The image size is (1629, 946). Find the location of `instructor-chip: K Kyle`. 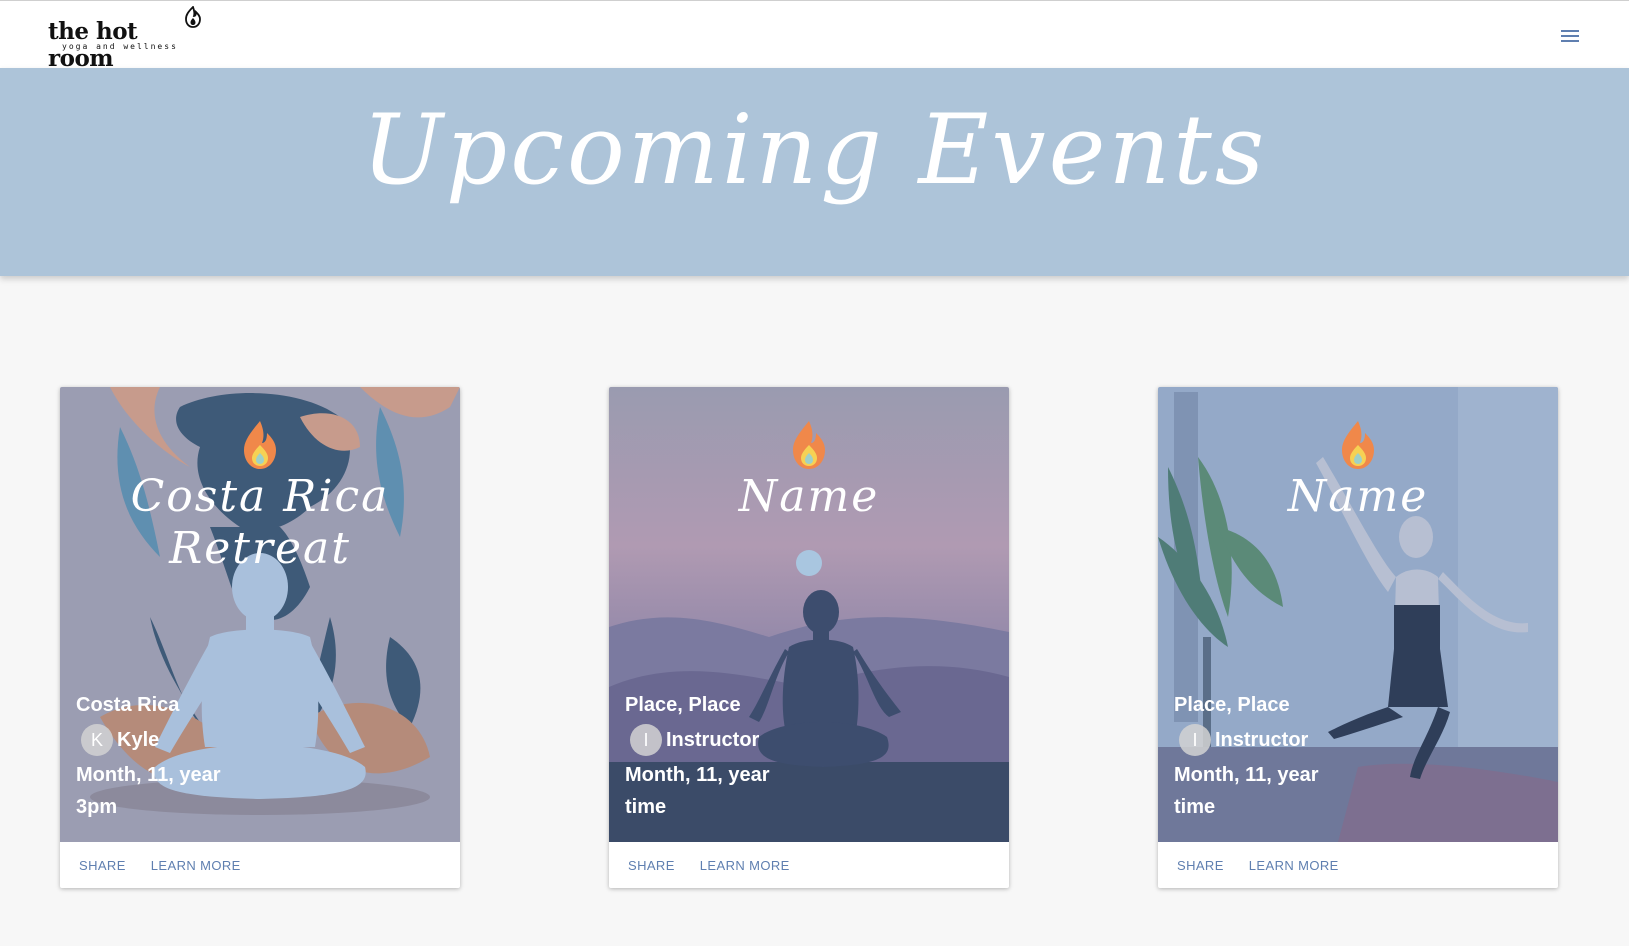

instructor-chip: K Kyle is located at coordinates (148, 740).